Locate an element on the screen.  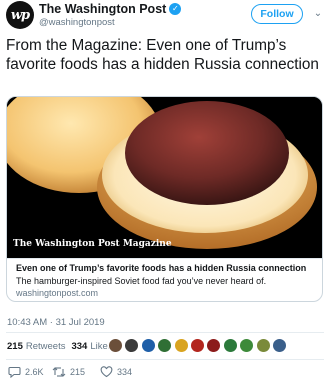
liker-avatars is located at coordinates (198, 345).